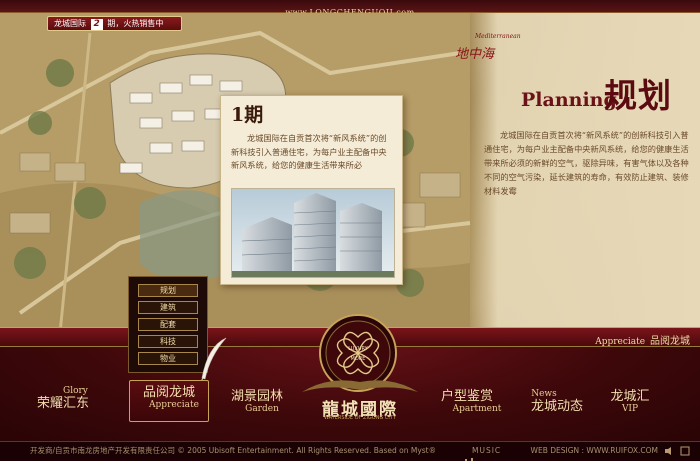  I want to click on nav-glory: Glory 荣耀汇东, so click(63, 398).